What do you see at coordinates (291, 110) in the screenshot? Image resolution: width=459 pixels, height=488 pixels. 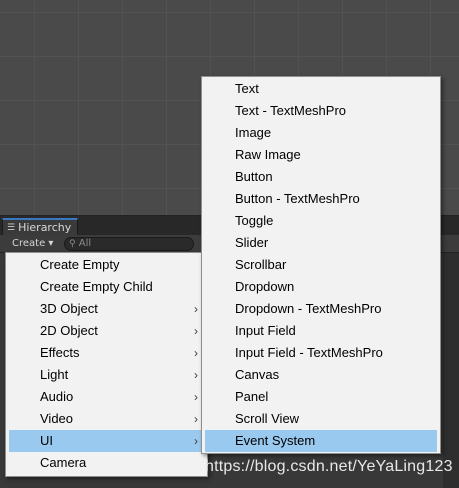 I see `menu-item-label: Text - TextMeshPro` at bounding box center [291, 110].